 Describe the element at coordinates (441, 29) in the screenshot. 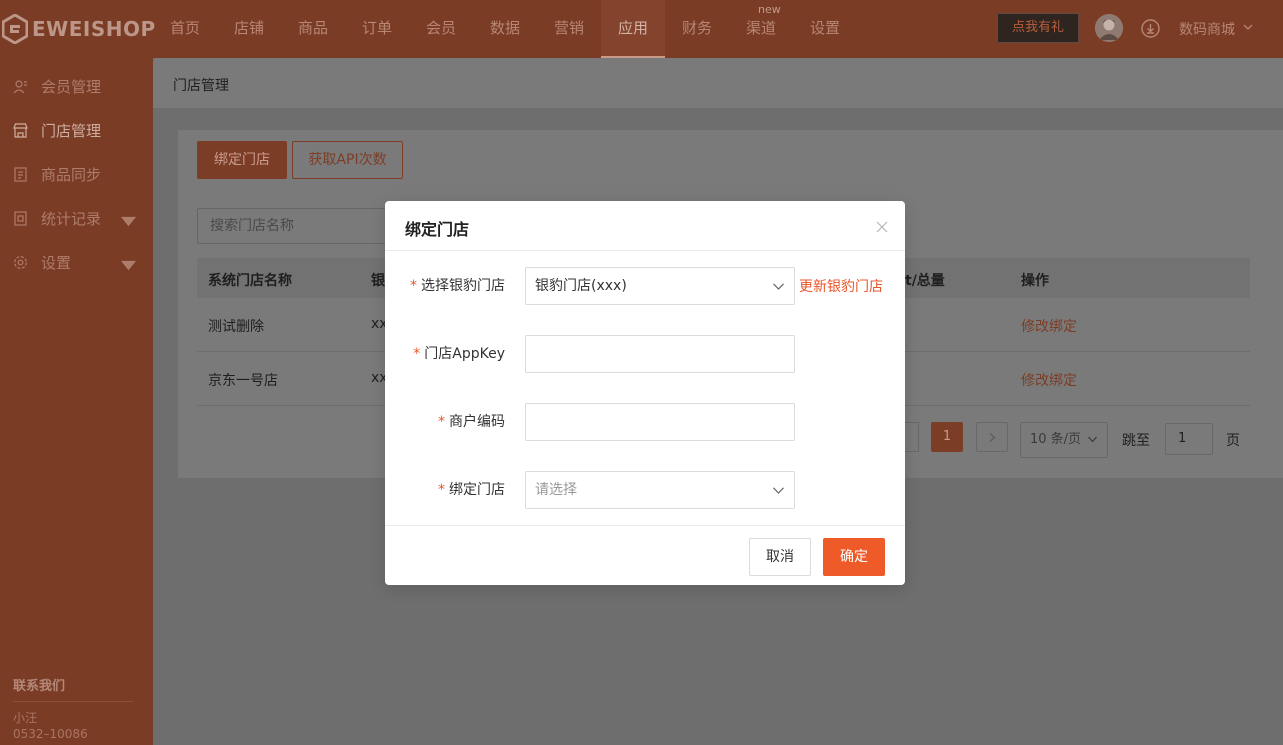

I see `nav-item-members: 会员` at that location.